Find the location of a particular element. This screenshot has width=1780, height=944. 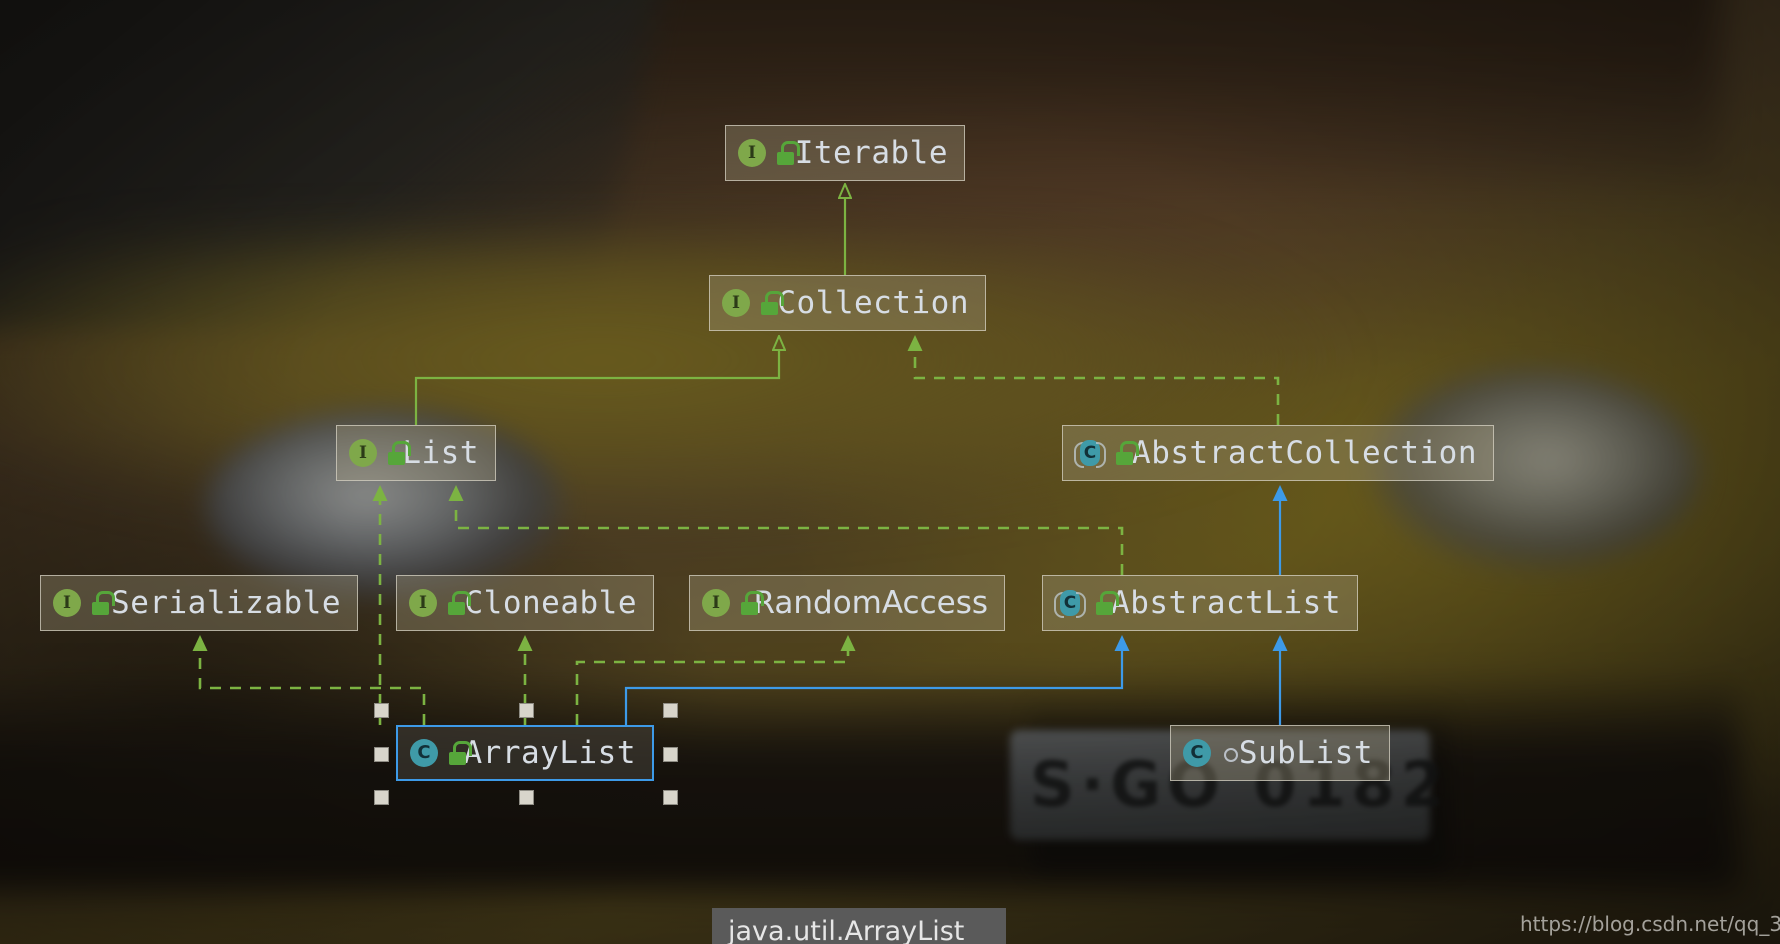

class-node-abstractcollection: AbstractCollection is located at coordinates (1278, 453).